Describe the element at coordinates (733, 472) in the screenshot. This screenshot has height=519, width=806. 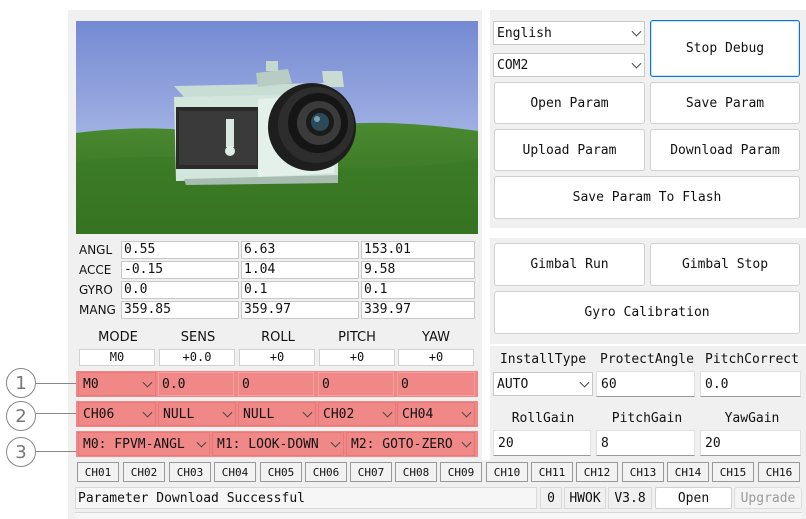
I see `channel-button-15: CH15` at that location.